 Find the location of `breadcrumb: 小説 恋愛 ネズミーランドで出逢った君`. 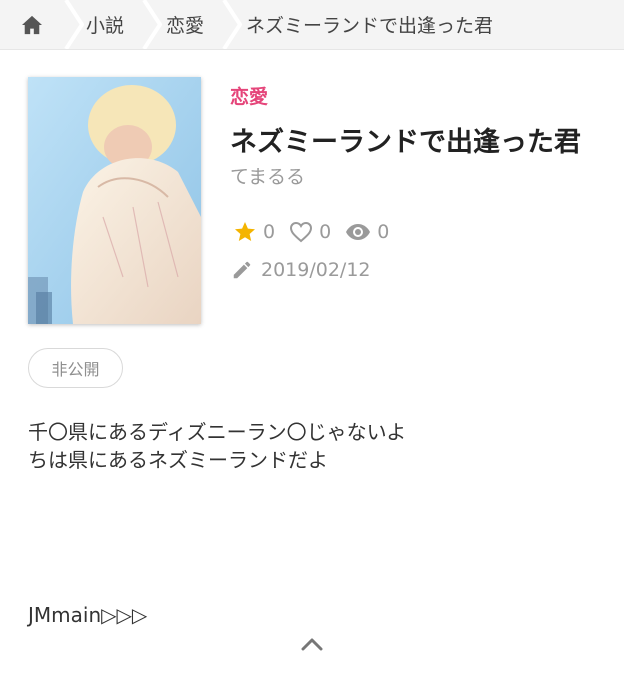

breadcrumb: 小説 恋愛 ネズミーランドで出逢った君 is located at coordinates (312, 25).